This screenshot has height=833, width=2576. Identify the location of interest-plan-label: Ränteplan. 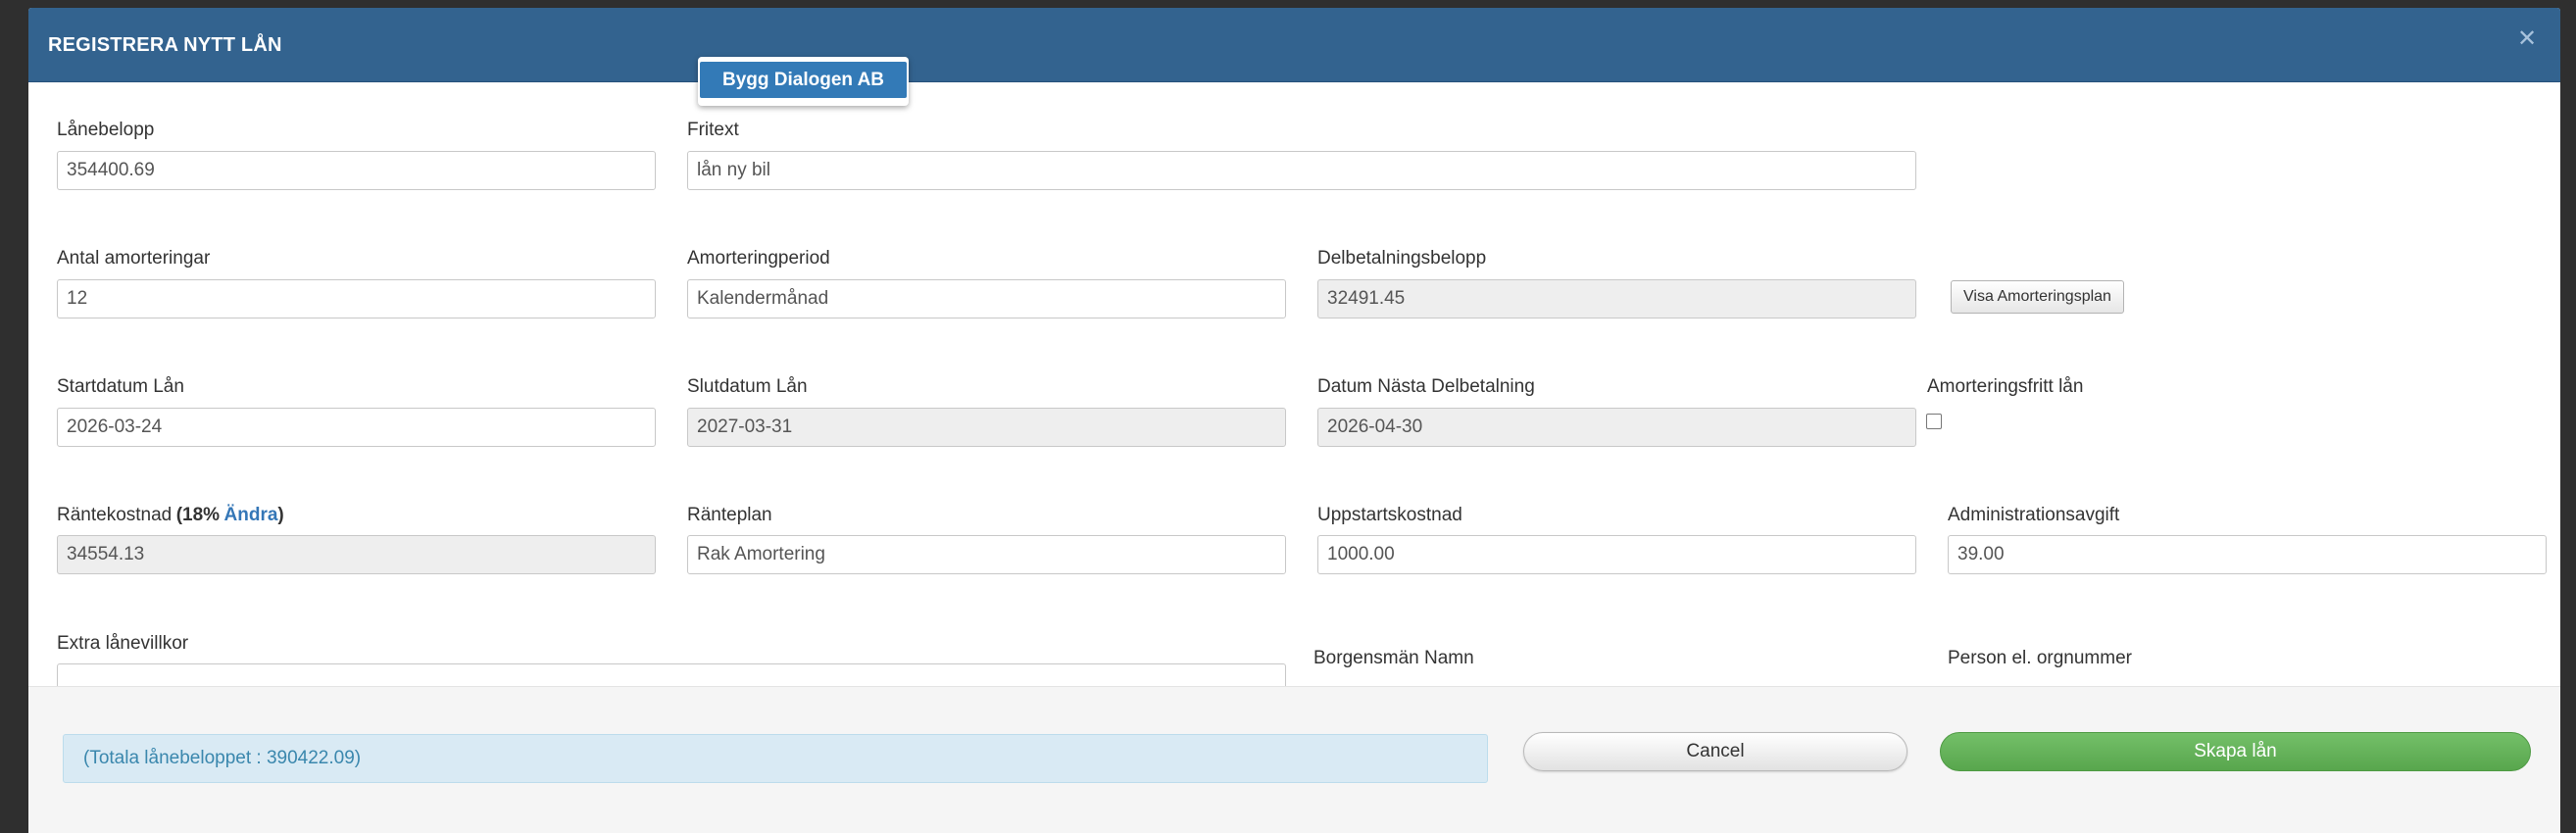
(729, 515).